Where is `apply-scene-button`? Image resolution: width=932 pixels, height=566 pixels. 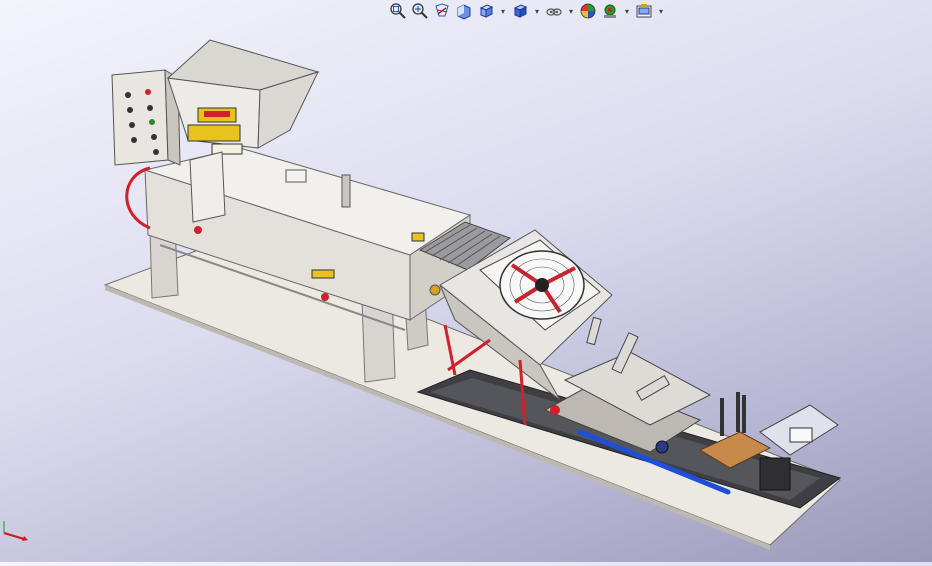
apply-scene-button is located at coordinates (610, 11).